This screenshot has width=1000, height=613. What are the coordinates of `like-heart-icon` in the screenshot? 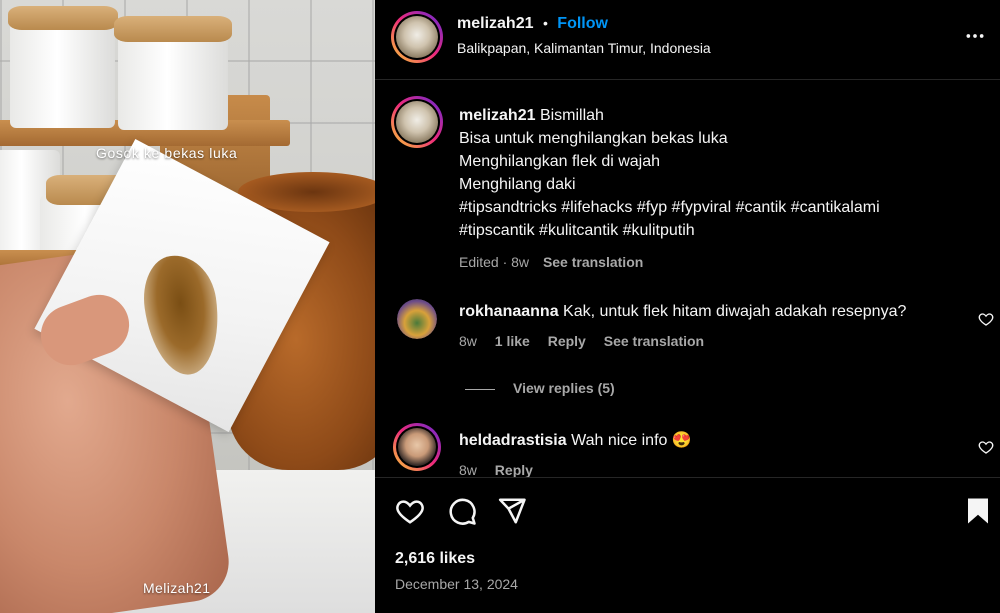 It's located at (410, 511).